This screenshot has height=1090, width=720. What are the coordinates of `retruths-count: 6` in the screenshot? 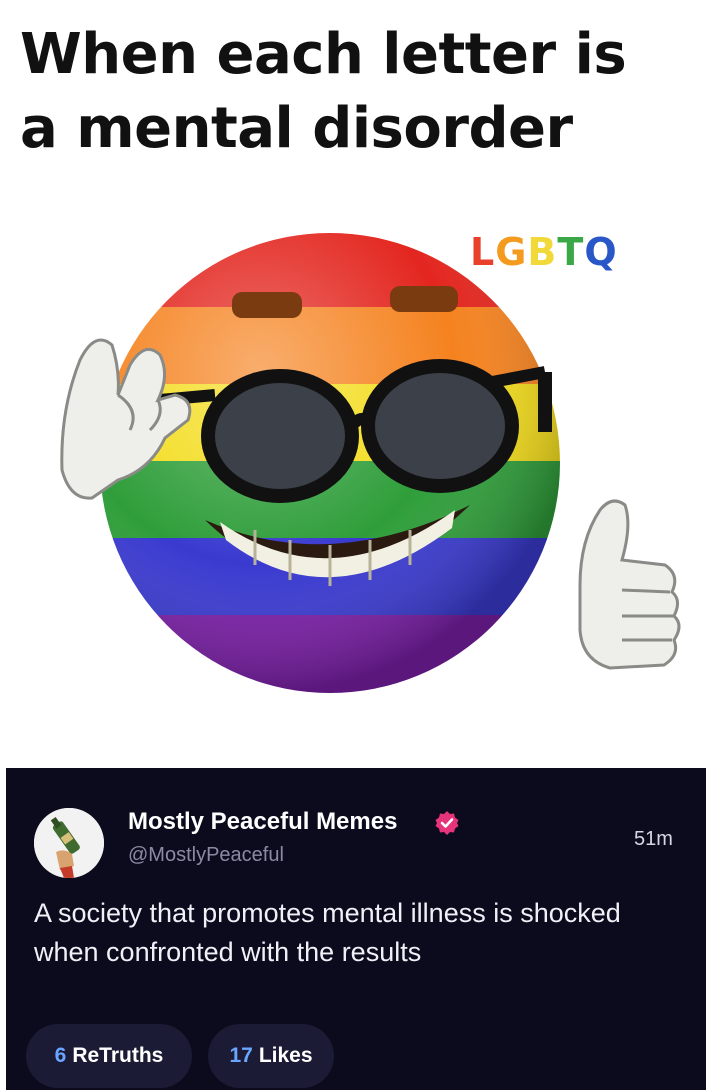 It's located at (60, 1055).